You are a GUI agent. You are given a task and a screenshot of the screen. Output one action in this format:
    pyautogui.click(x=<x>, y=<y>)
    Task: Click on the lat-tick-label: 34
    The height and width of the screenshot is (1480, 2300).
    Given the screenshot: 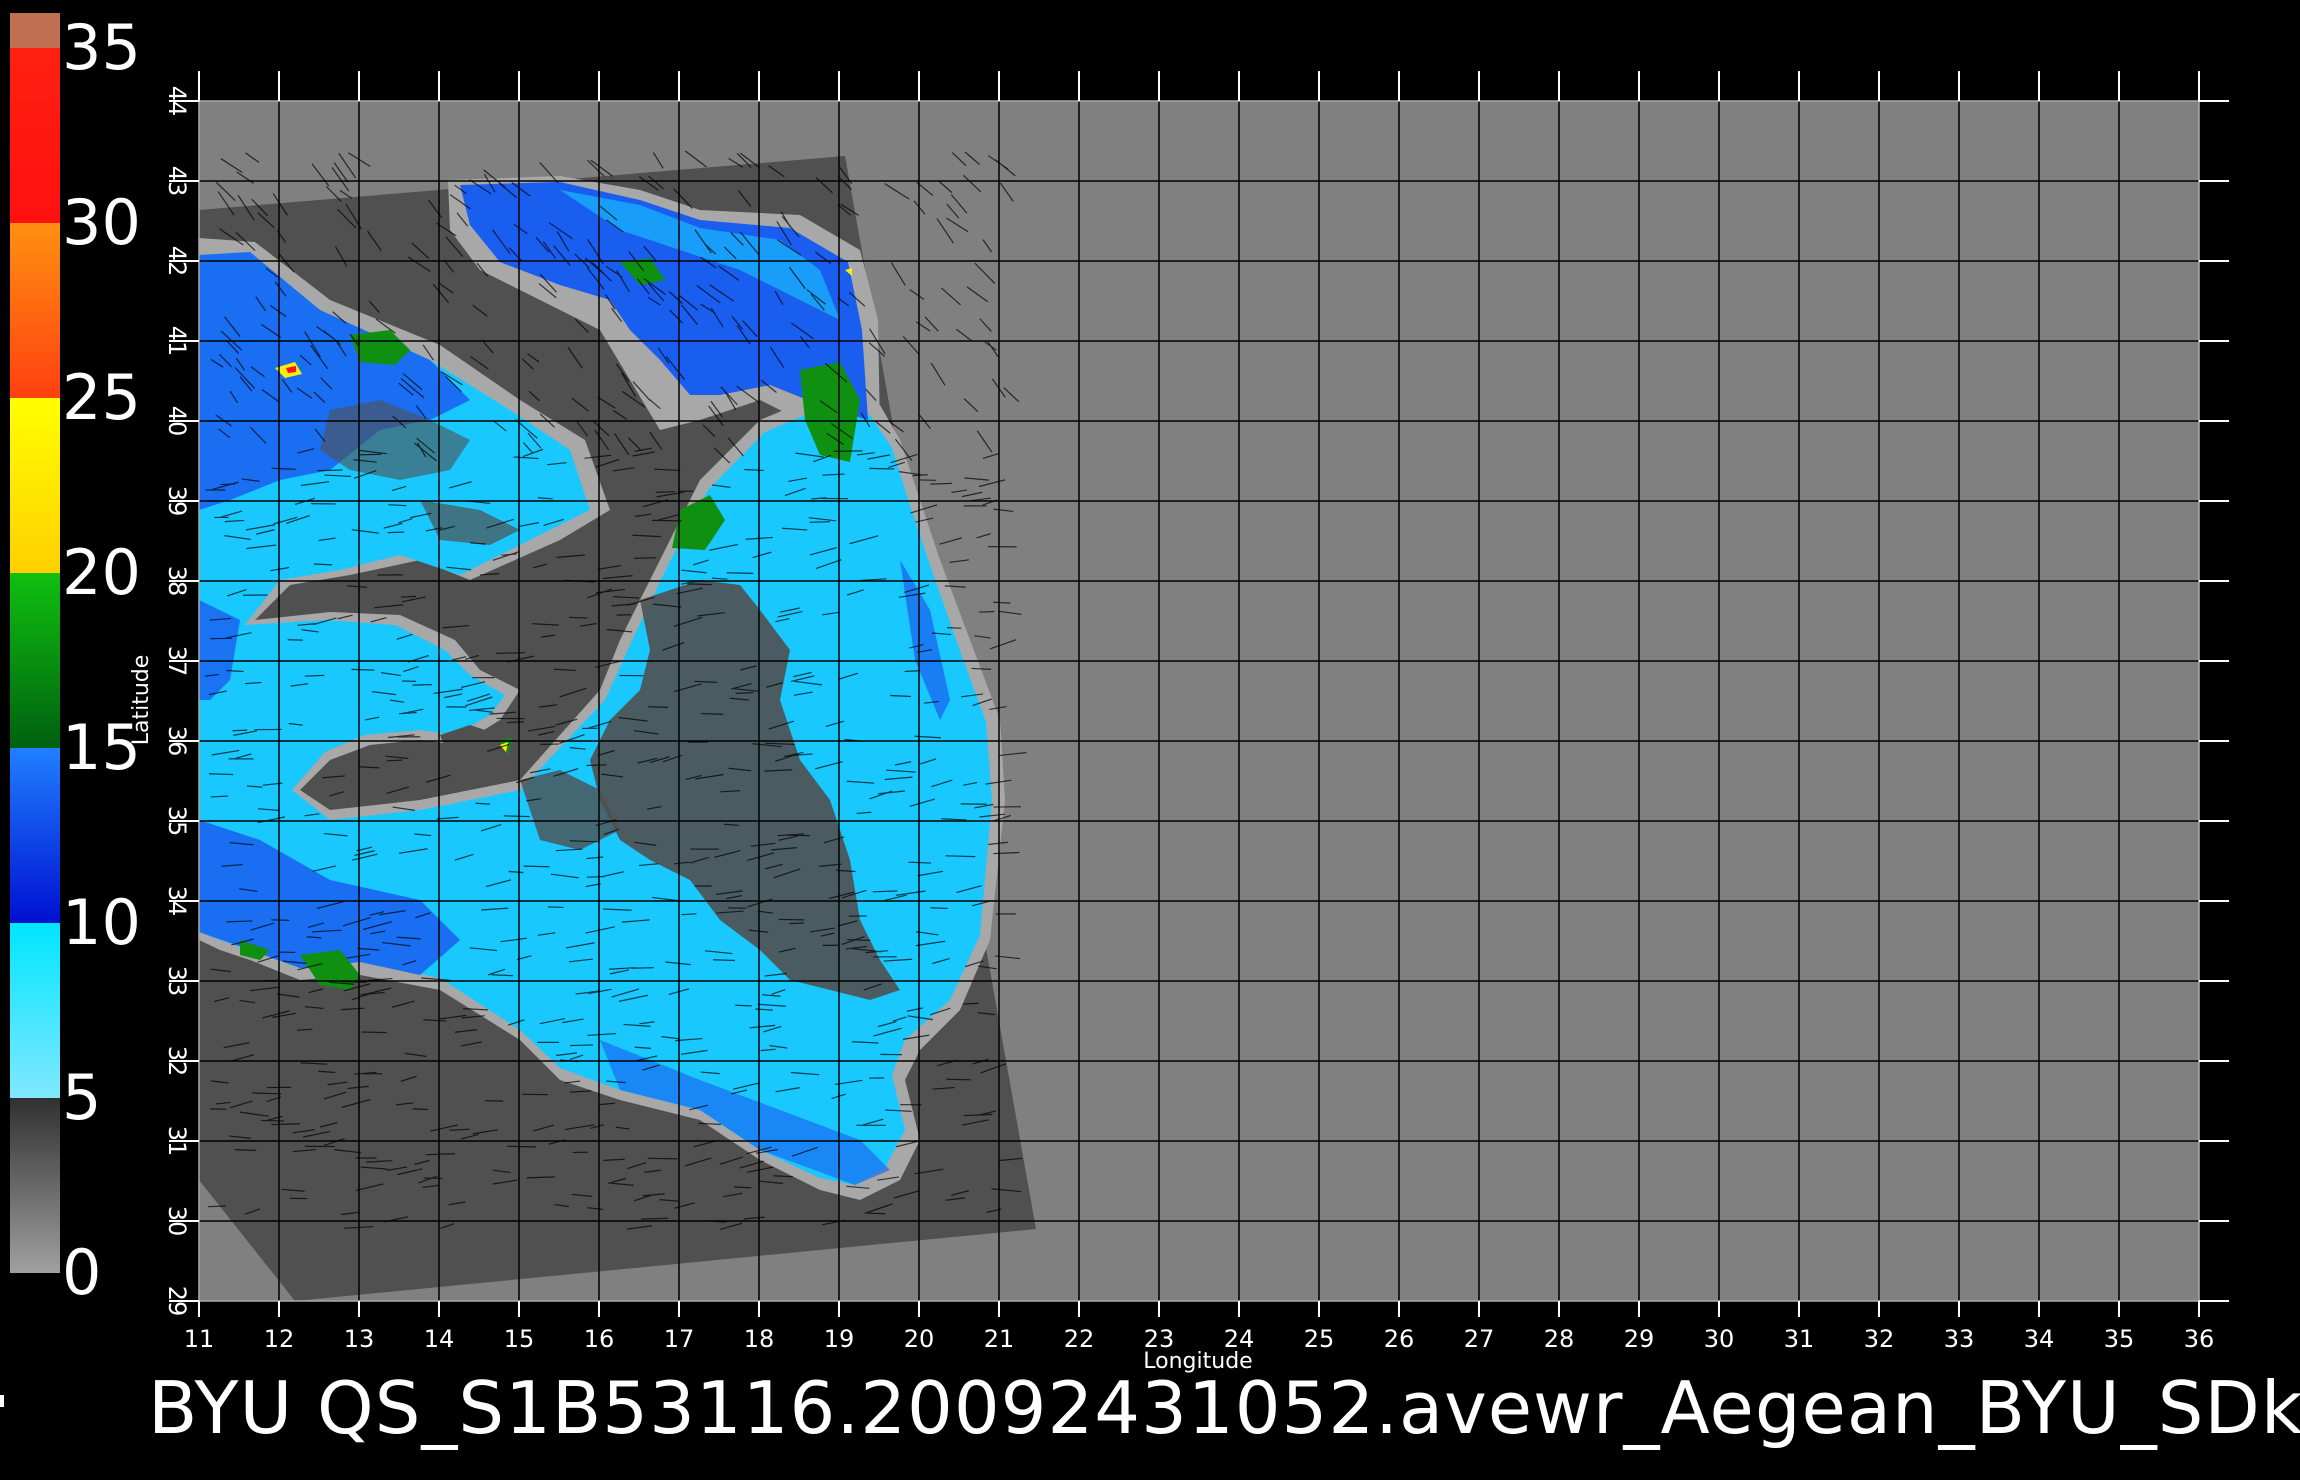 What is the action you would take?
    pyautogui.click(x=177, y=901)
    